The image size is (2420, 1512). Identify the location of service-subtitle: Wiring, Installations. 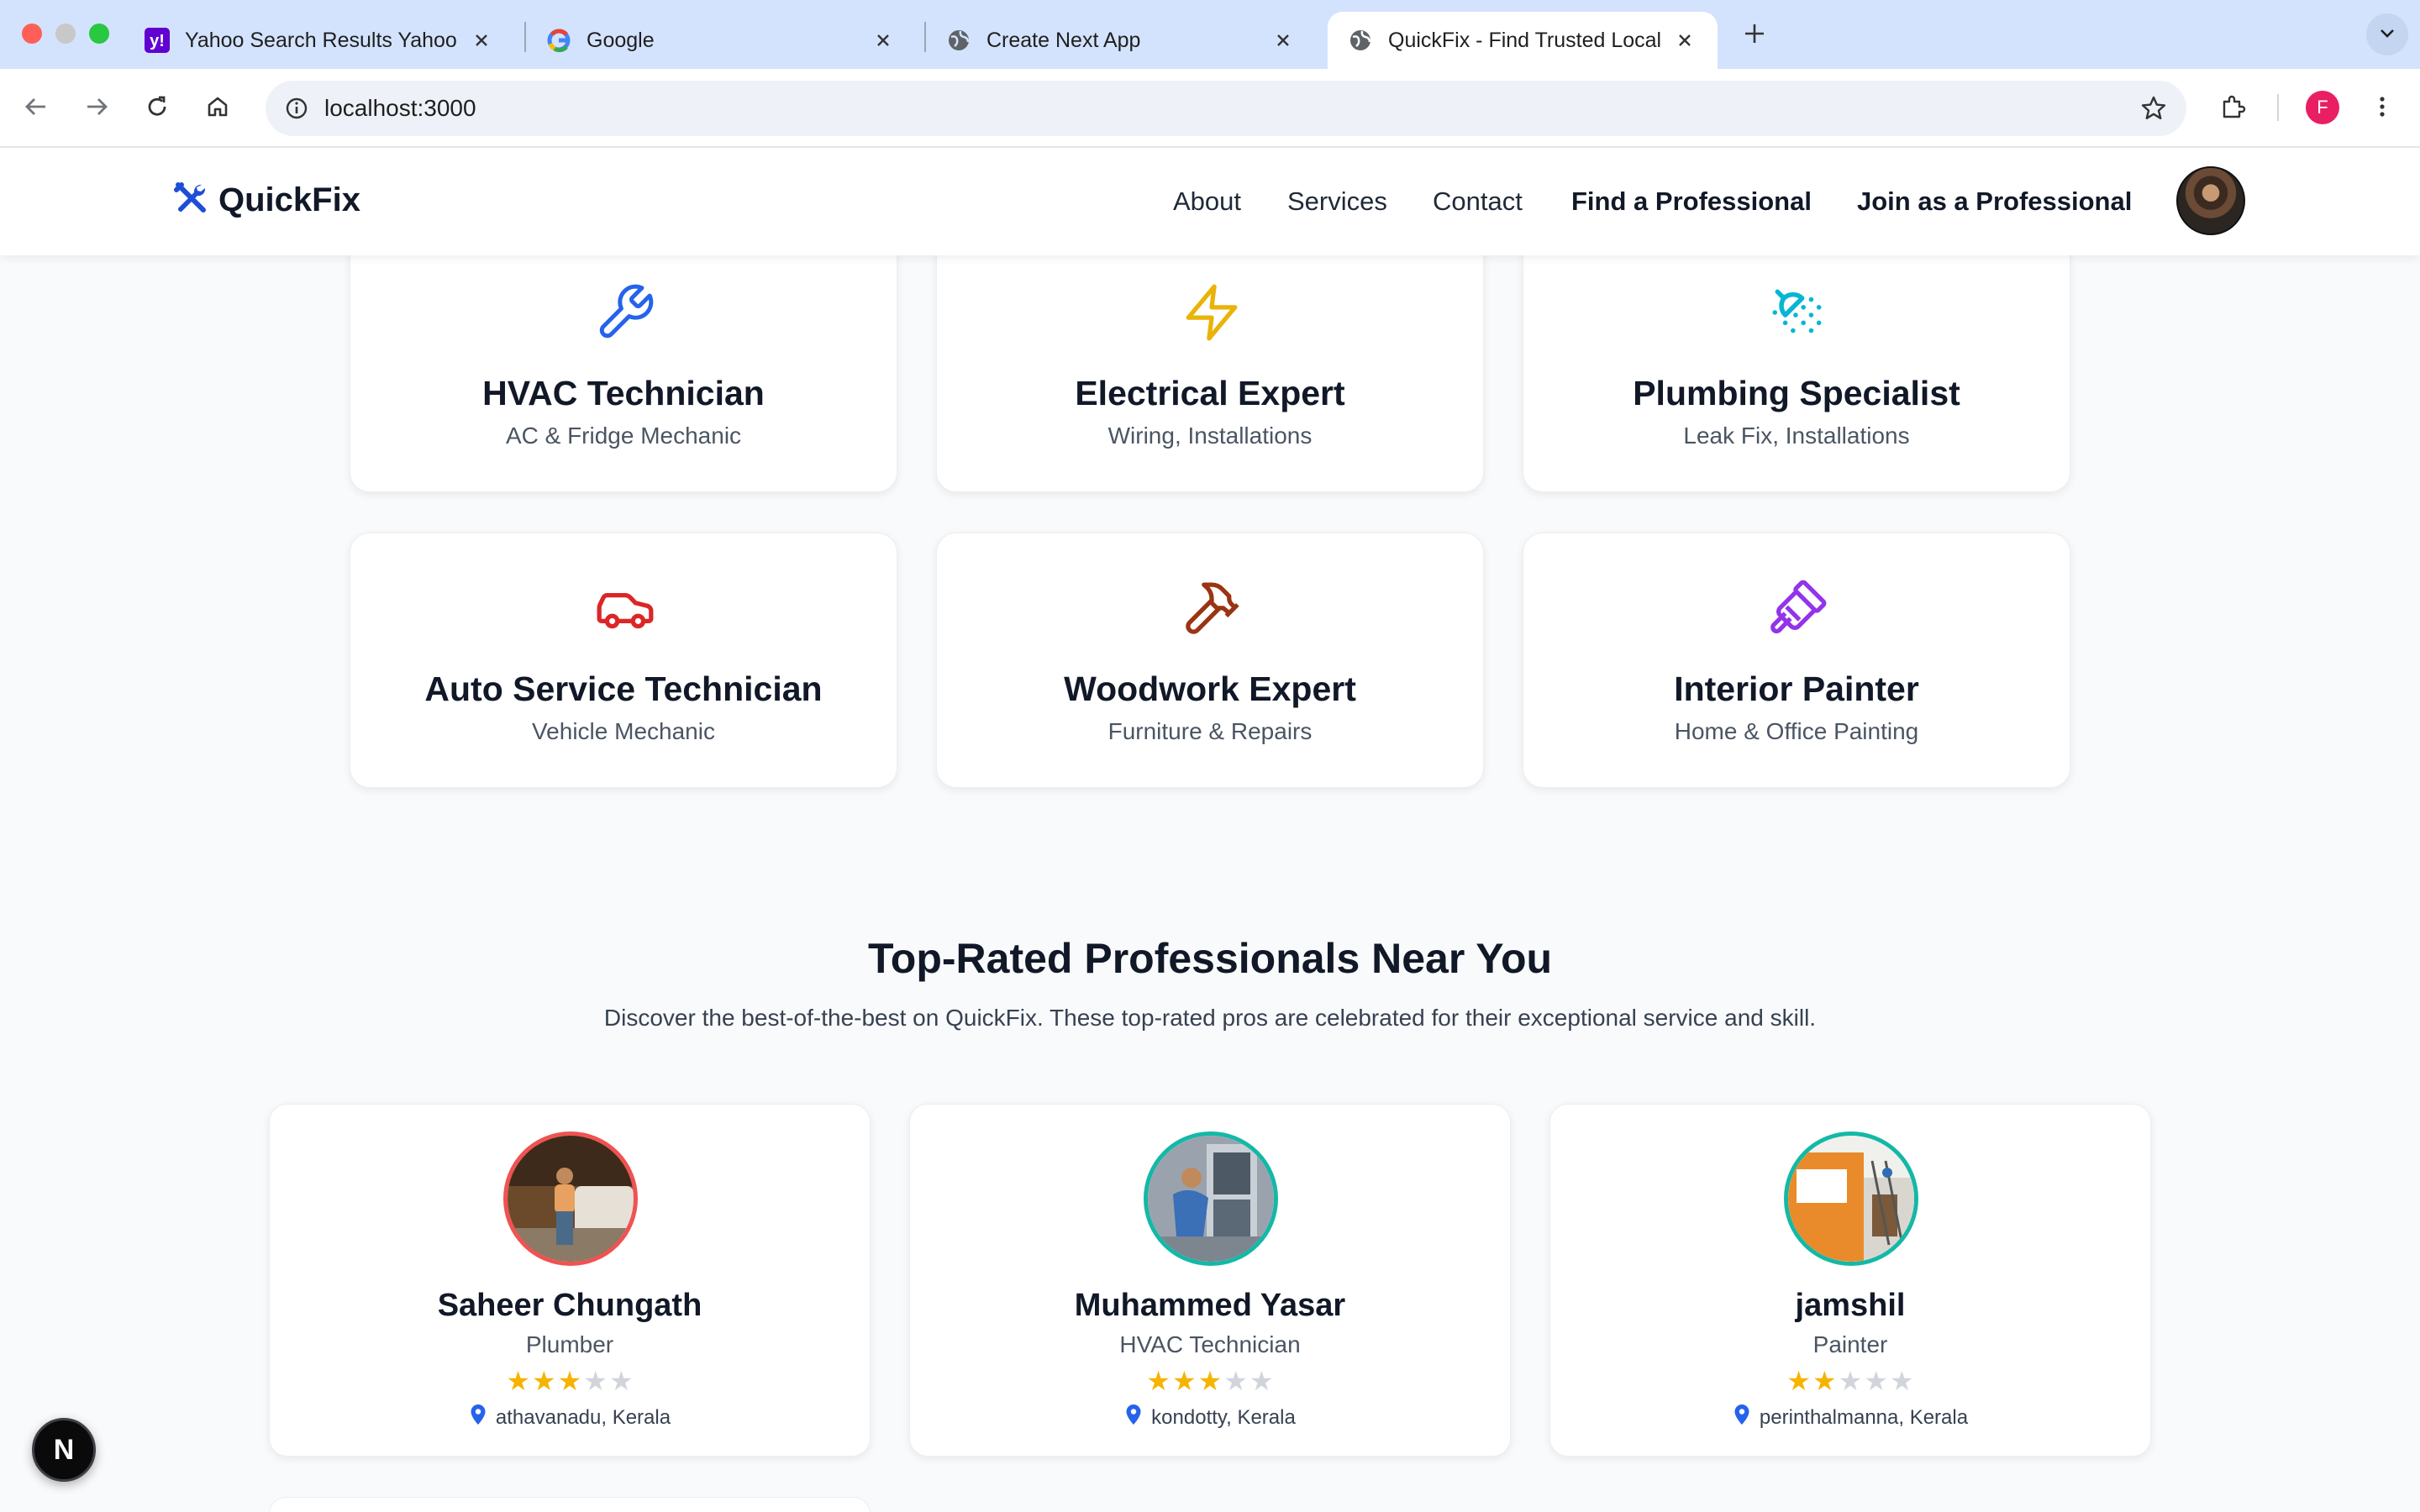
(1210, 436).